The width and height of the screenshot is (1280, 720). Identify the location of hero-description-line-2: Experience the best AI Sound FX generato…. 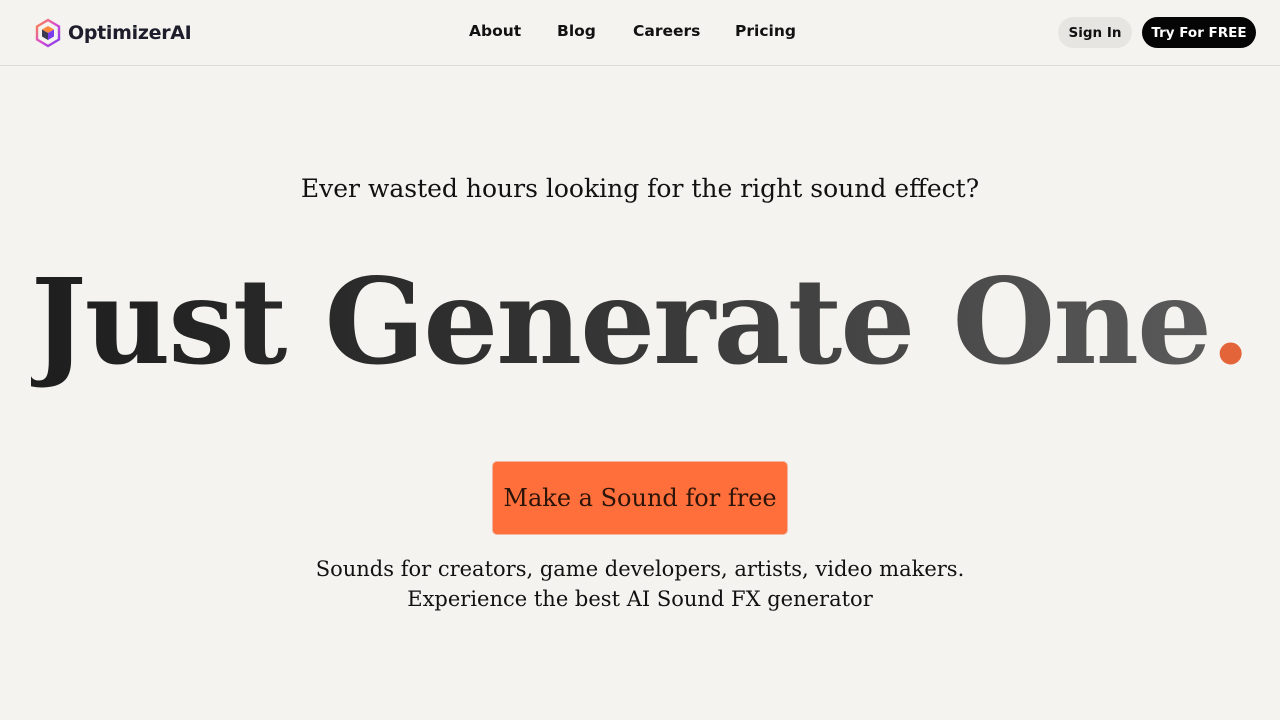
(640, 599).